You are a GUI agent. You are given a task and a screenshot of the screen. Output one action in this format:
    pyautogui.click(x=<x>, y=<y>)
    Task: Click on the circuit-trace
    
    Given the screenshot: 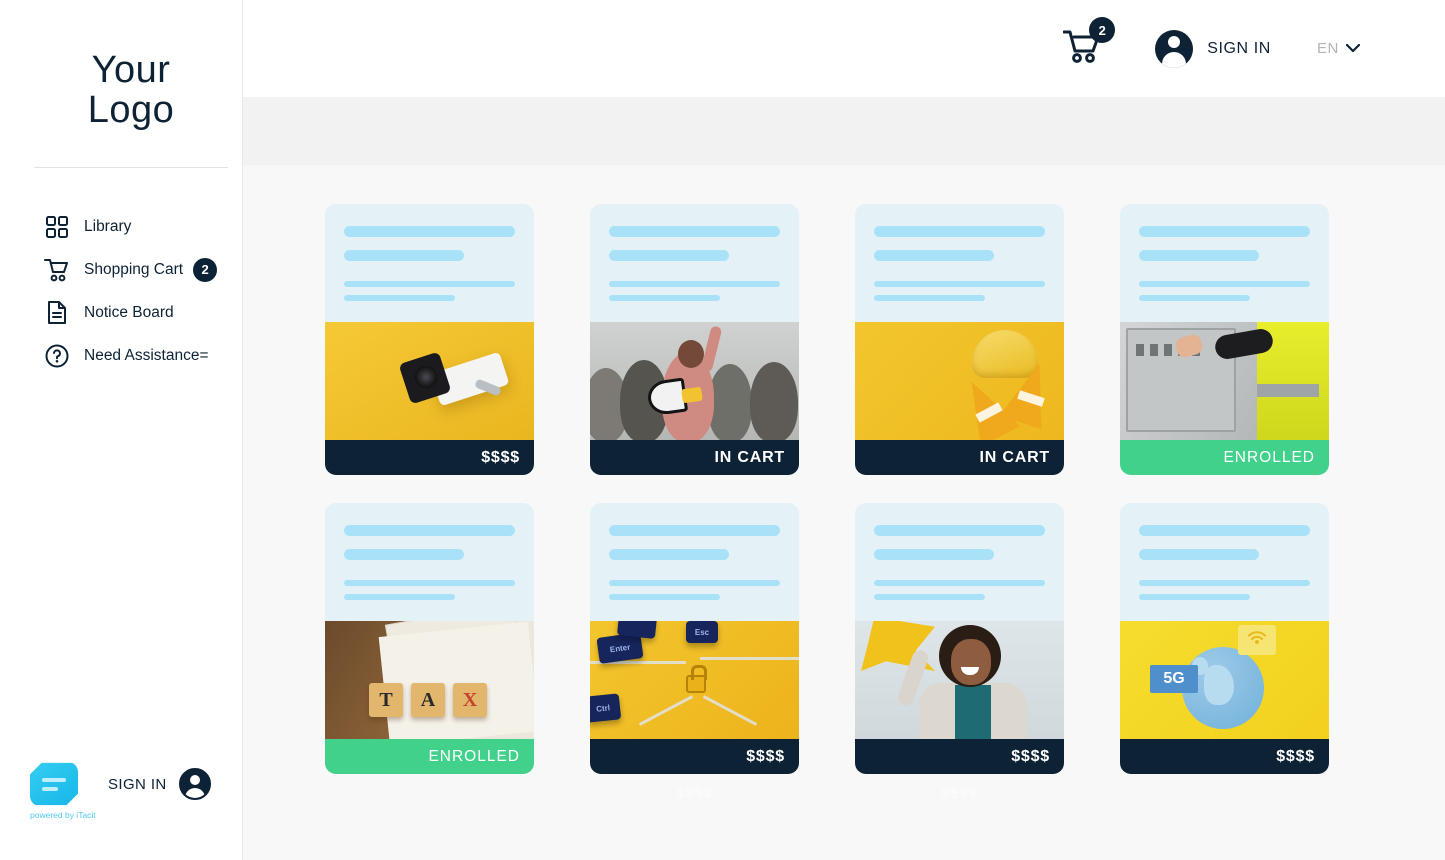 What is the action you would take?
    pyautogui.click(x=749, y=658)
    